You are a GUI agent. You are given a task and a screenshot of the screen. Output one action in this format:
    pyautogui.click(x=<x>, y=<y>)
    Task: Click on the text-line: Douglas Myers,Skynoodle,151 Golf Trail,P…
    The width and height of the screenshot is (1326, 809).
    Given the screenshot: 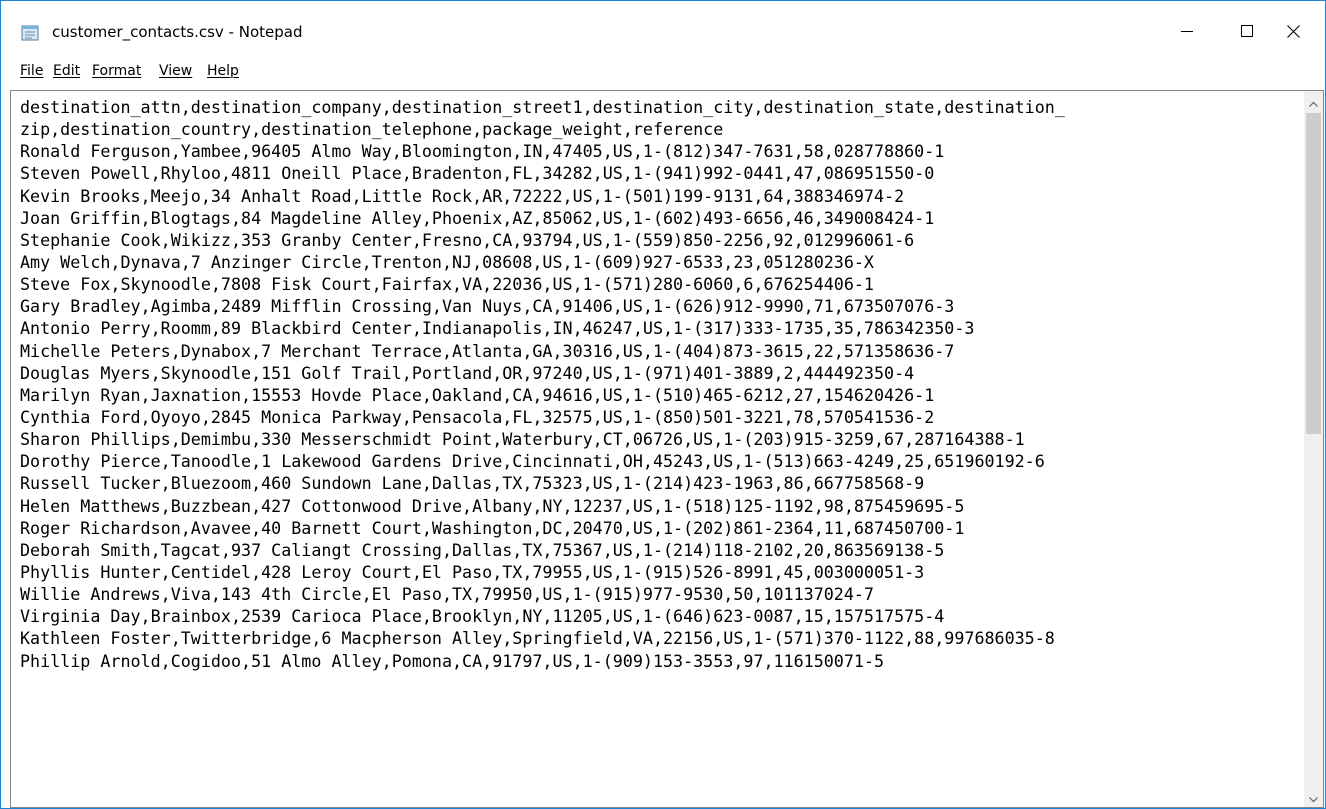 What is the action you would take?
    pyautogui.click(x=657, y=373)
    